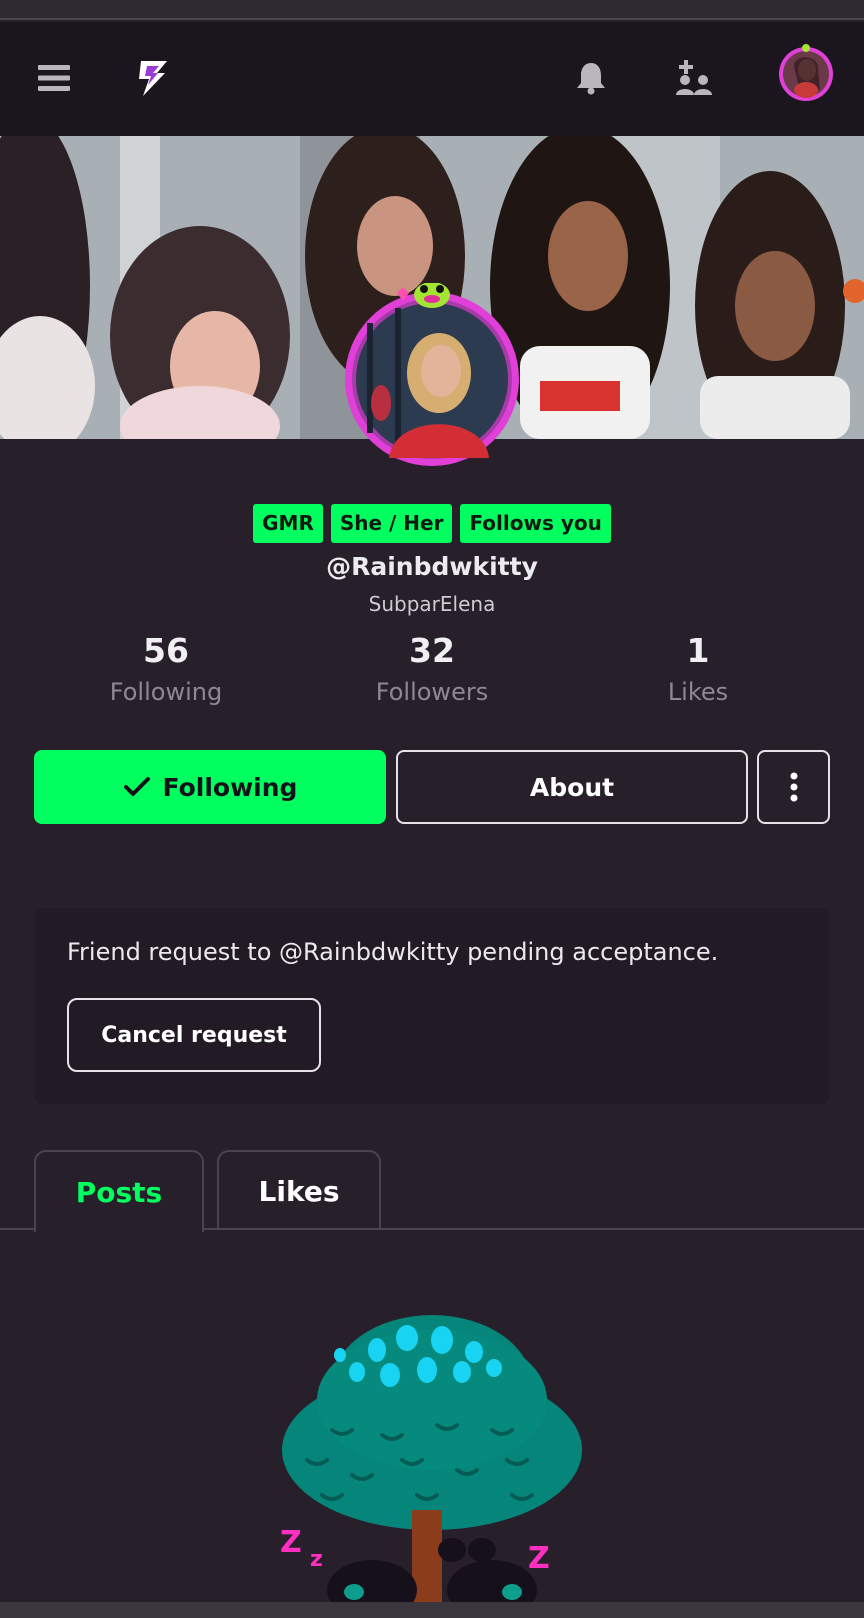 The height and width of the screenshot is (1618, 864). What do you see at coordinates (432, 1464) in the screenshot?
I see `sleeping-tree-illustration: Z z Z` at bounding box center [432, 1464].